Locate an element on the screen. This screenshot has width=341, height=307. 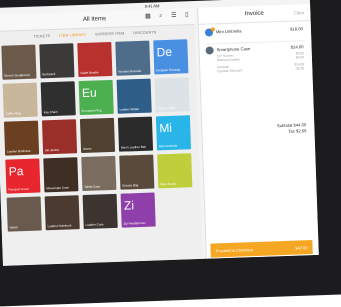
tile-label: Mini Umbrella is located at coordinates (168, 146).